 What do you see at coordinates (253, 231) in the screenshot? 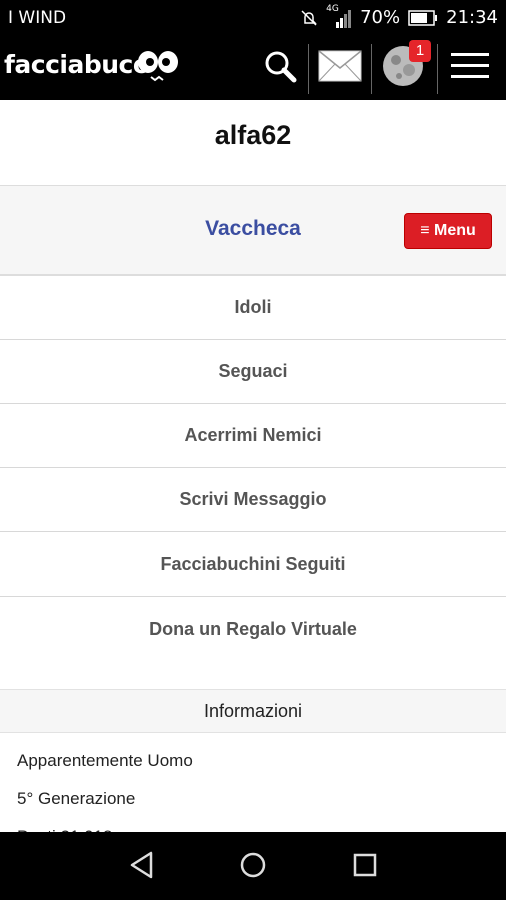
I see `subpage-bar: Vaccheca ≡ Menu` at bounding box center [253, 231].